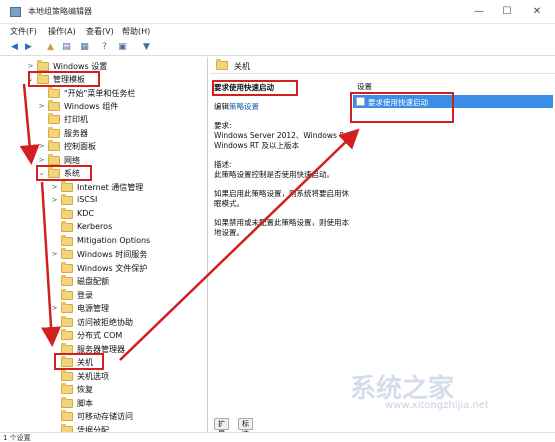 This screenshot has width=555, height=442. What do you see at coordinates (437, 405) in the screenshot?
I see `watermark-url: www.xitongzhijia.net` at bounding box center [437, 405].